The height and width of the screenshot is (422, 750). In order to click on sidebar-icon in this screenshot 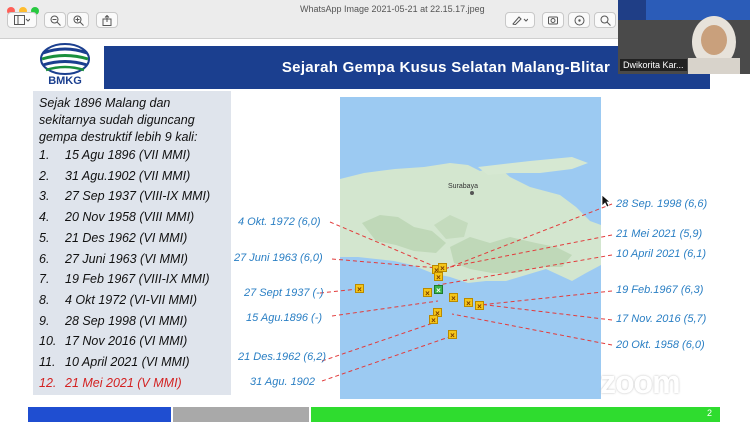, I will do `click(22, 20)`.